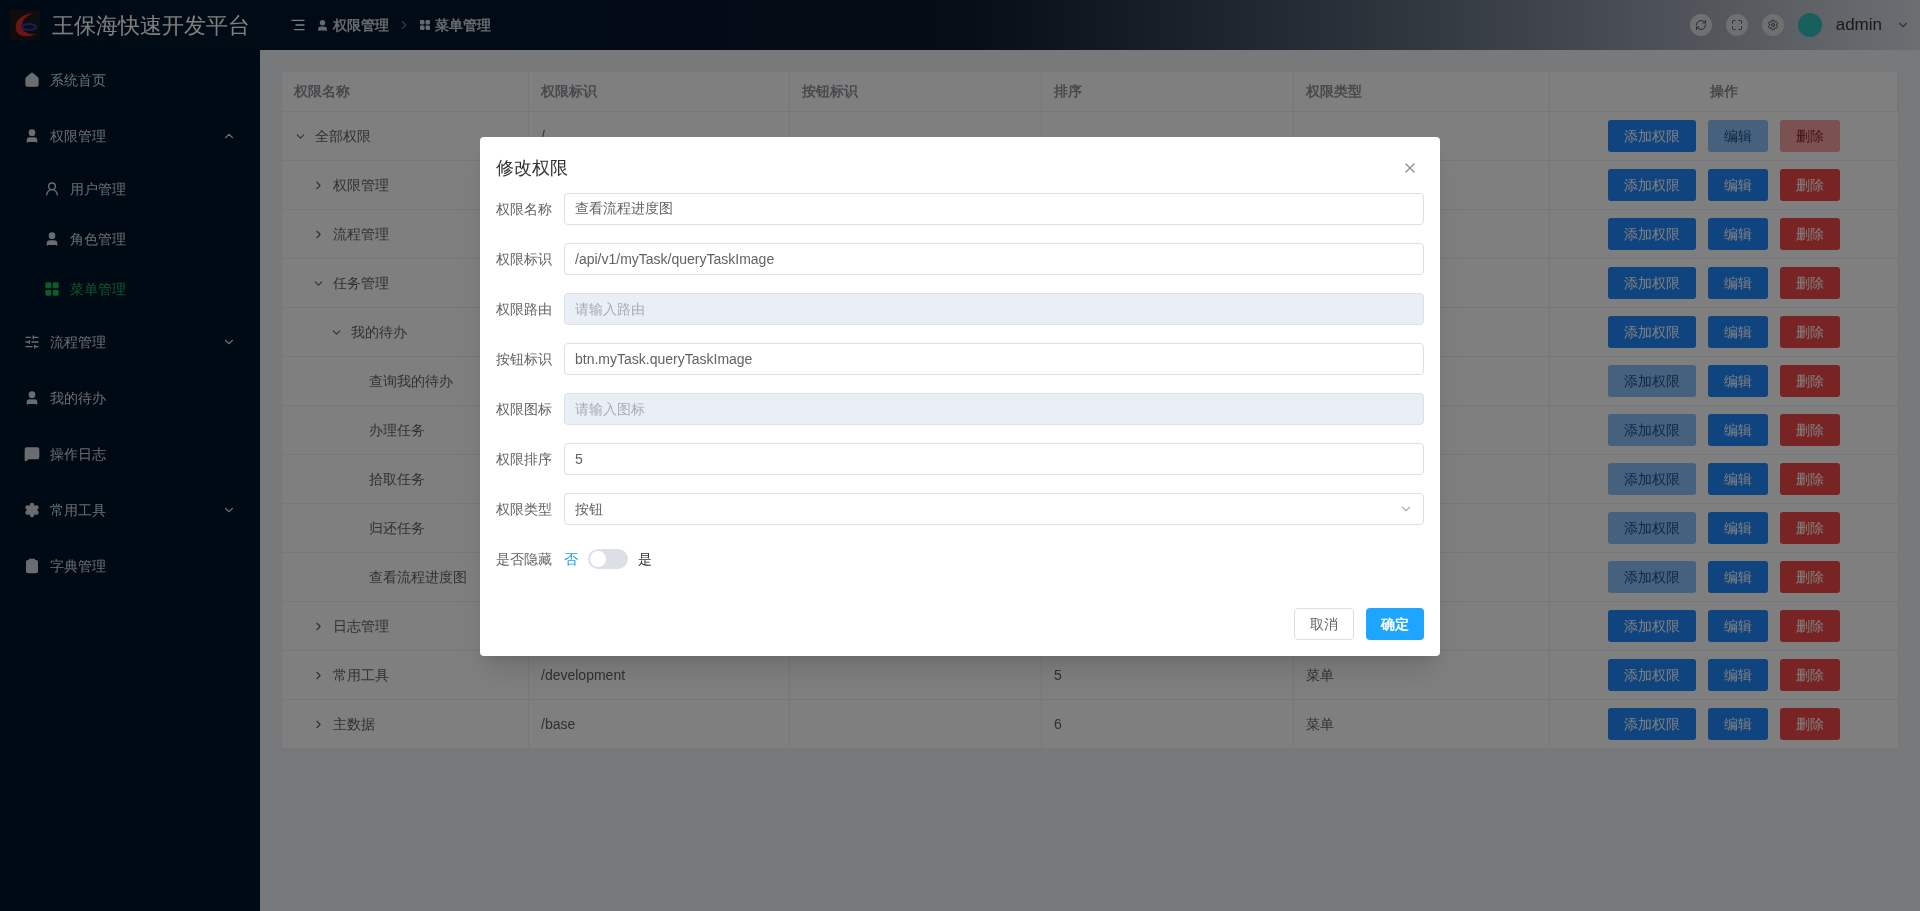 Image resolution: width=1920 pixels, height=911 pixels. What do you see at coordinates (1324, 624) in the screenshot?
I see `cancel-button: 取消` at bounding box center [1324, 624].